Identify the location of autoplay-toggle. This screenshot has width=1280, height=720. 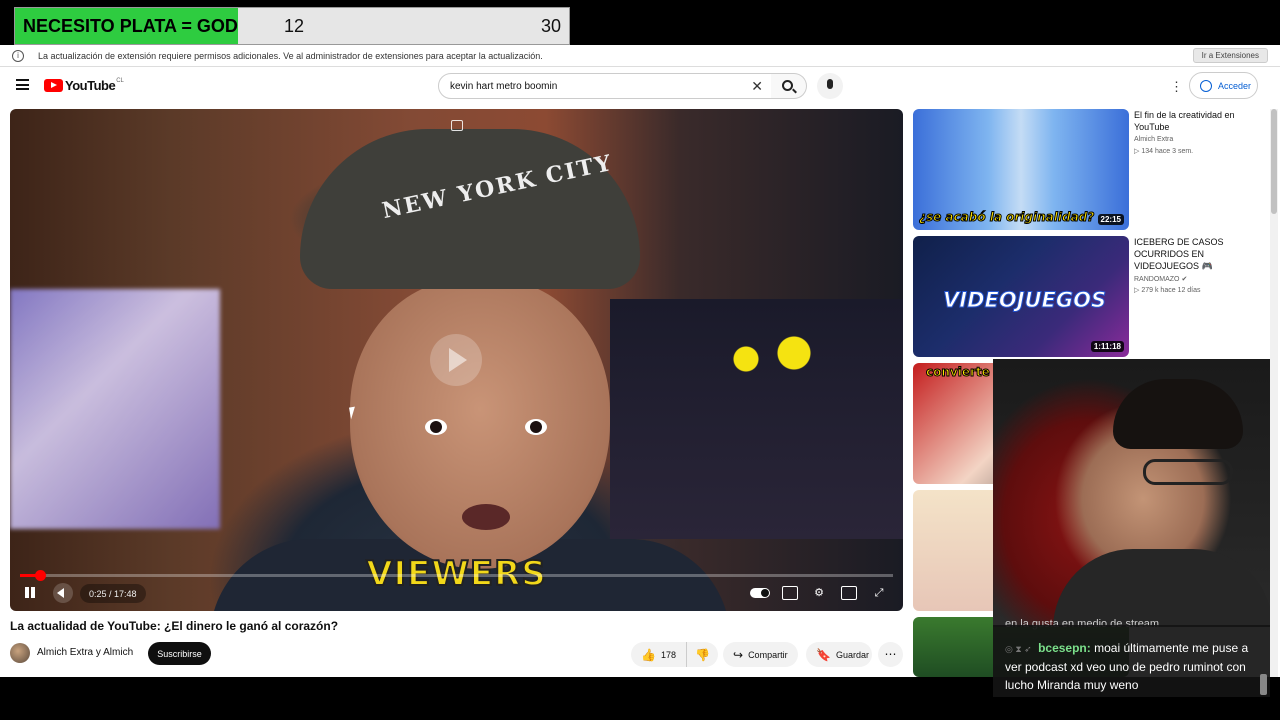
(760, 593).